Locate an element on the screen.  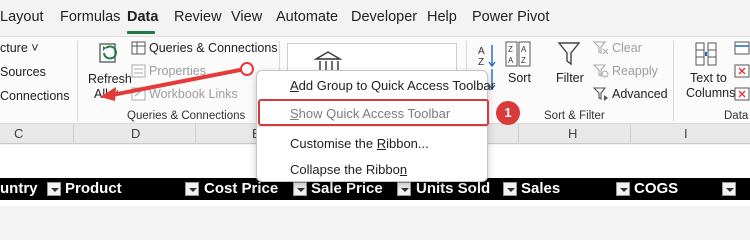
menu-item-collapse-ribbon: Collapse the Ribbon is located at coordinates (348, 169).